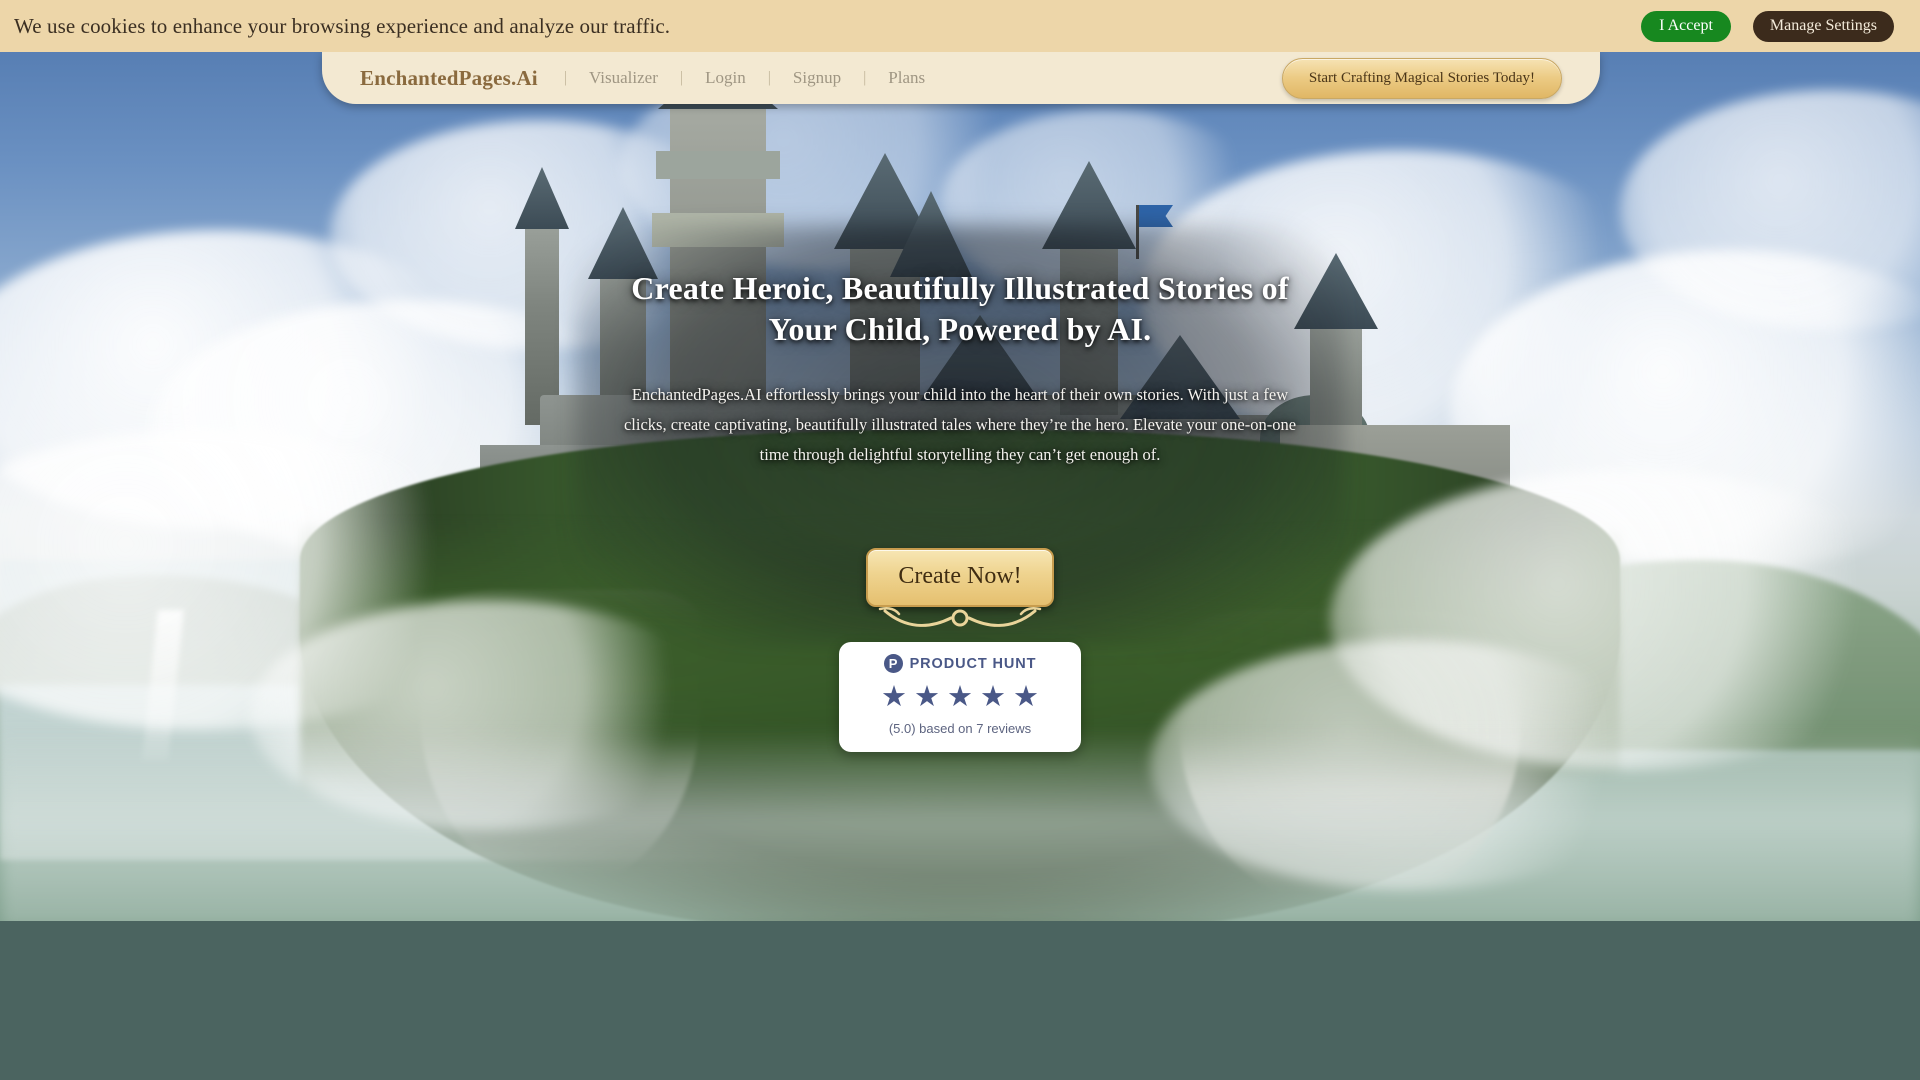 This screenshot has height=1080, width=1920. I want to click on start-crafting-button: Start Crafting Magical Stories Today!, so click(1421, 78).